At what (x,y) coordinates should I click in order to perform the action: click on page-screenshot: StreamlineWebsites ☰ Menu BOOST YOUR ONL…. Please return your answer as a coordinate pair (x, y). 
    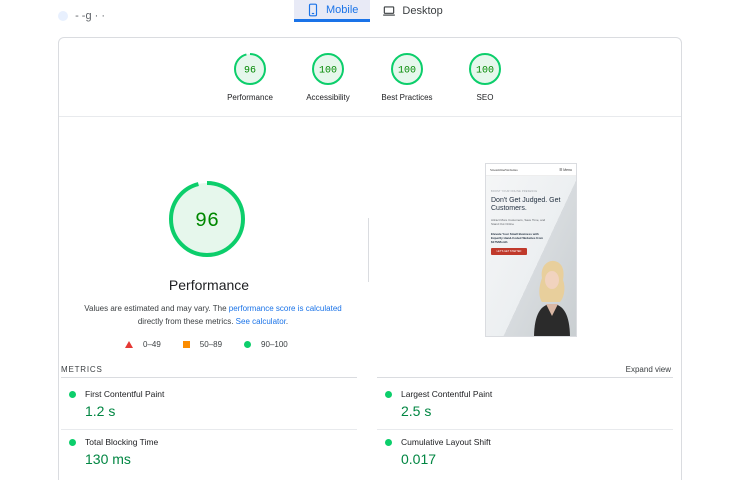
    Looking at the image, I should click on (531, 250).